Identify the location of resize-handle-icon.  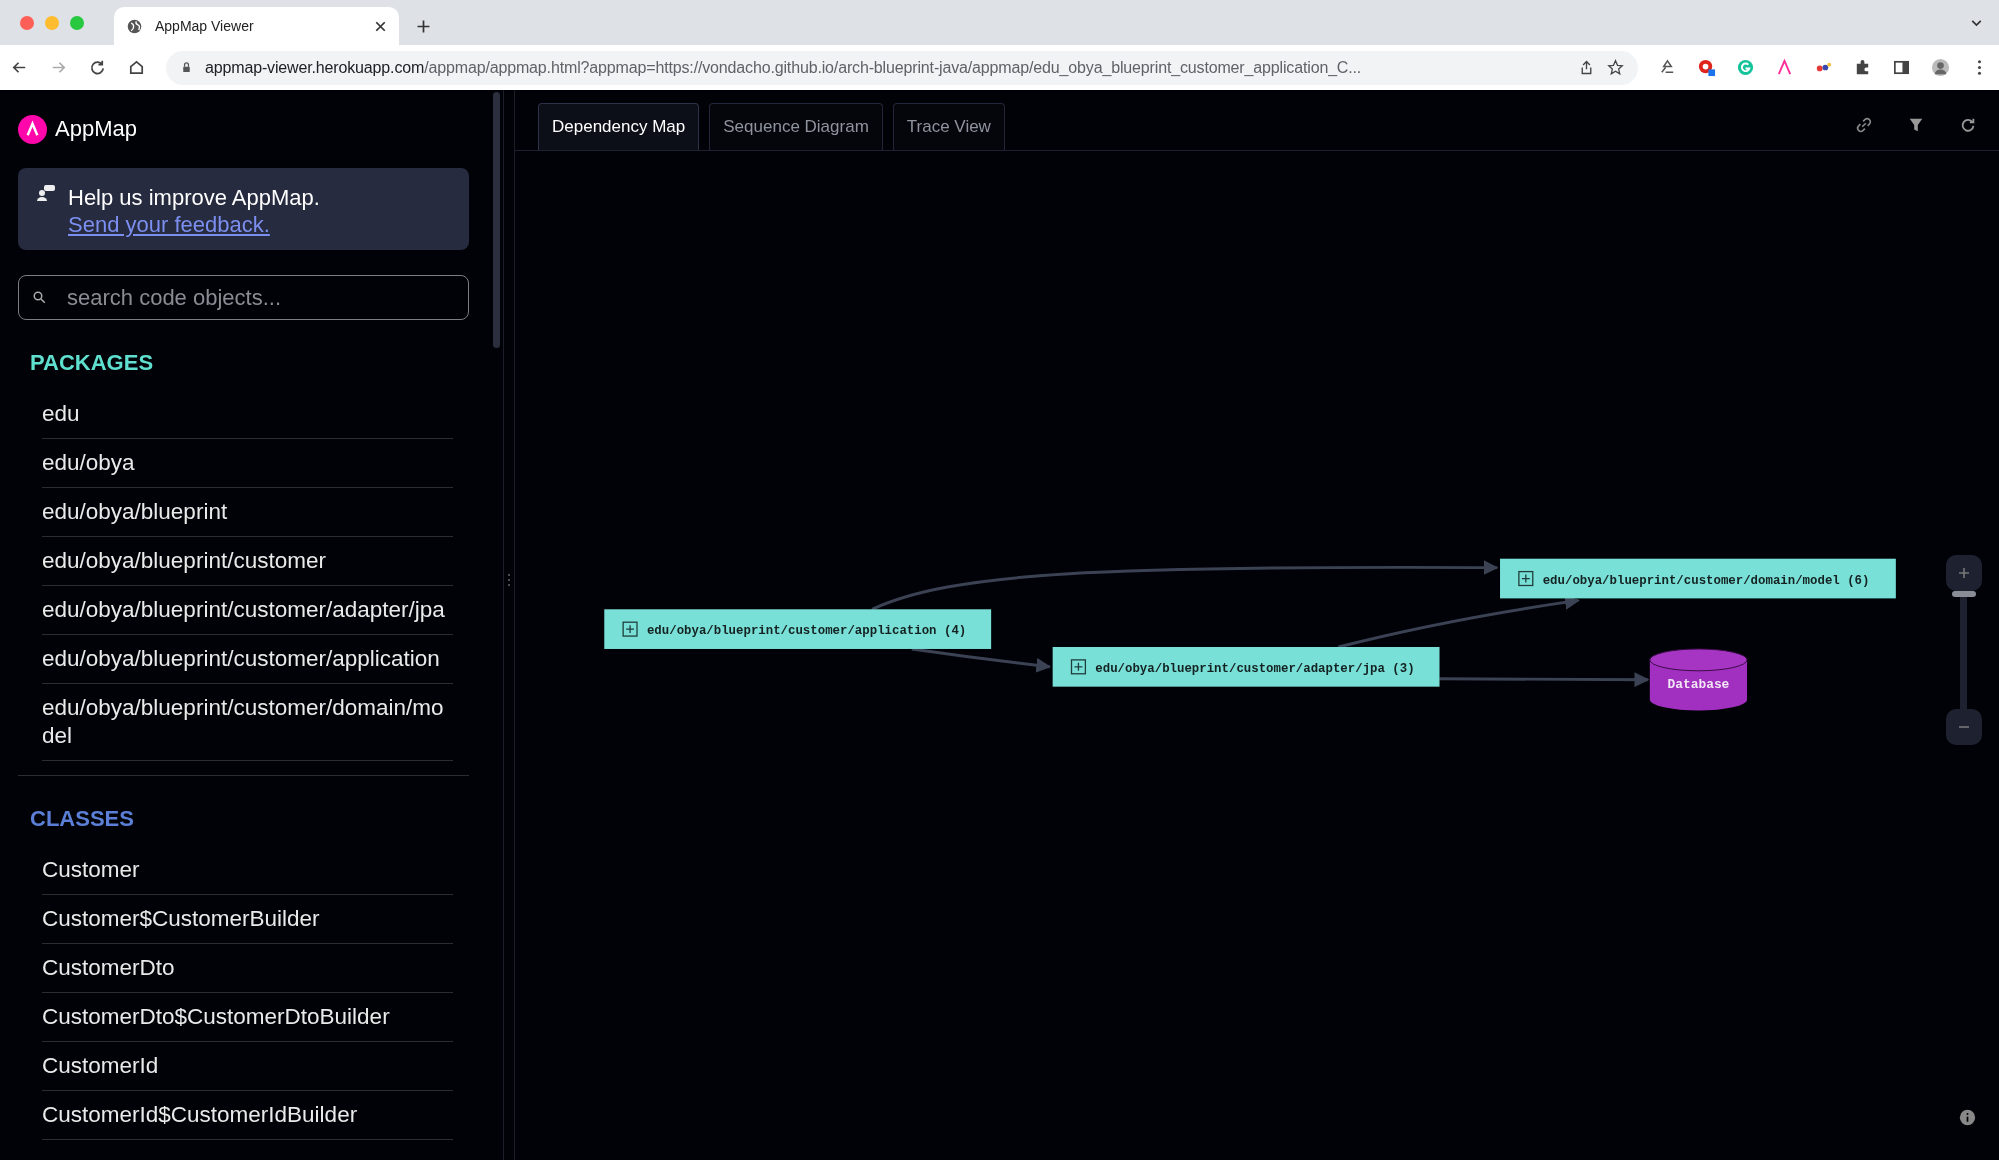
(509, 580).